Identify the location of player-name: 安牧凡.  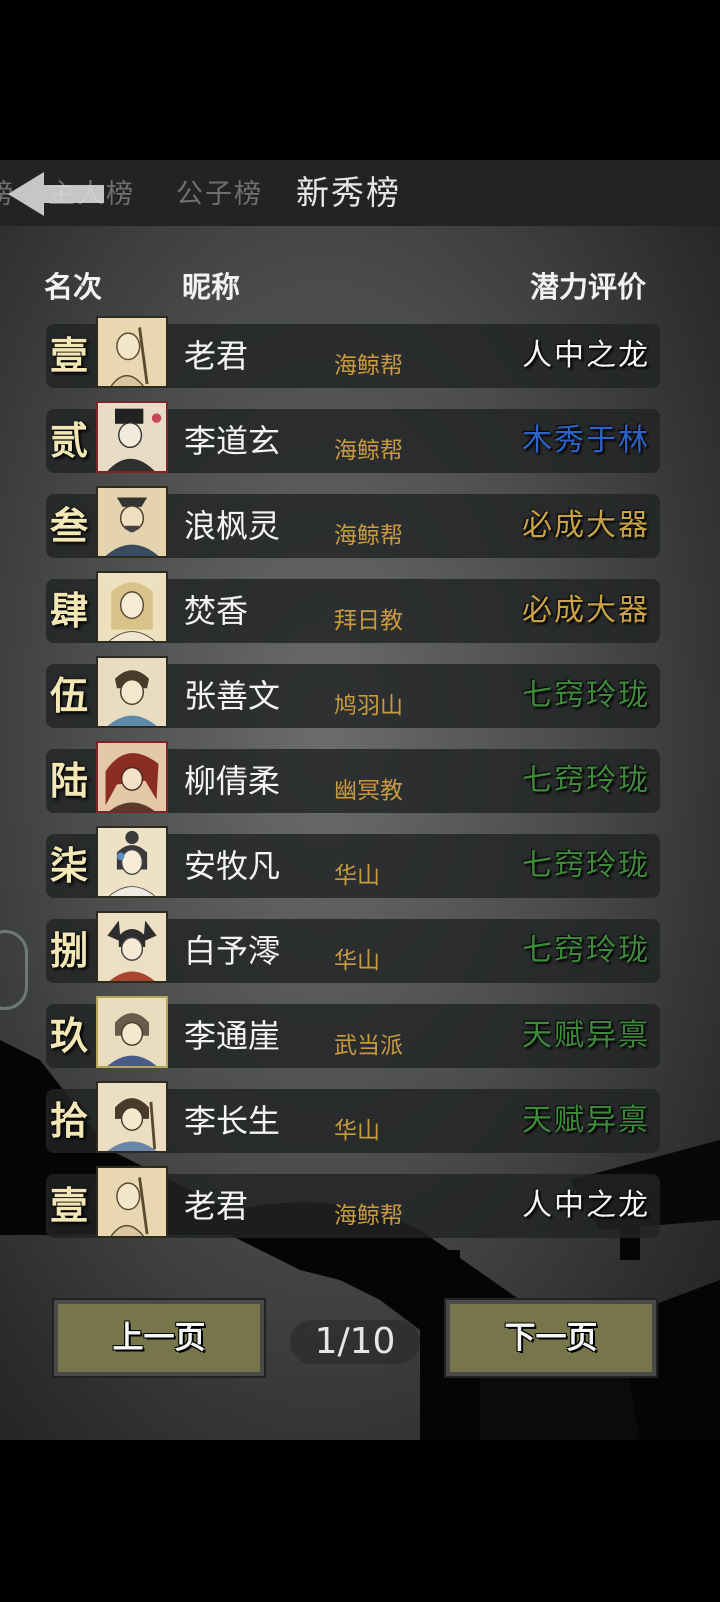
(232, 866).